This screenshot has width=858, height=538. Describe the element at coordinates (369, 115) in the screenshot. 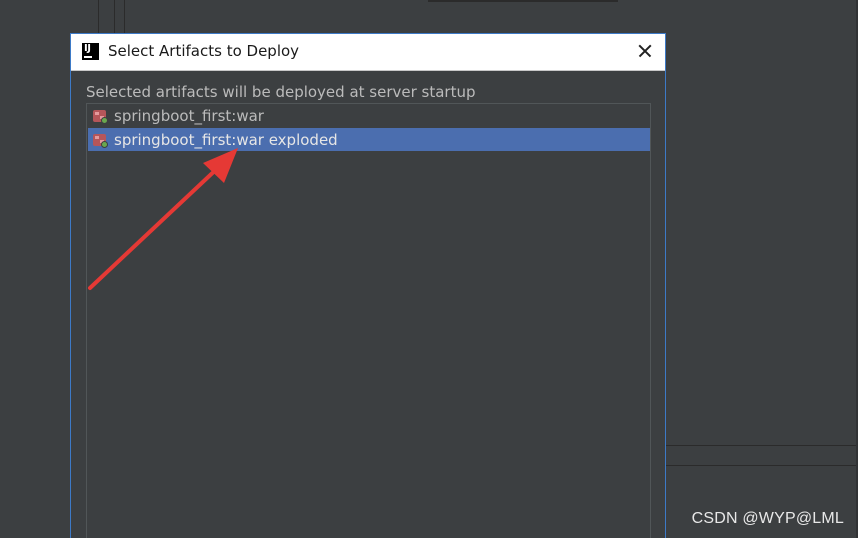

I see `artifact-item-war: springboot_first:war` at that location.